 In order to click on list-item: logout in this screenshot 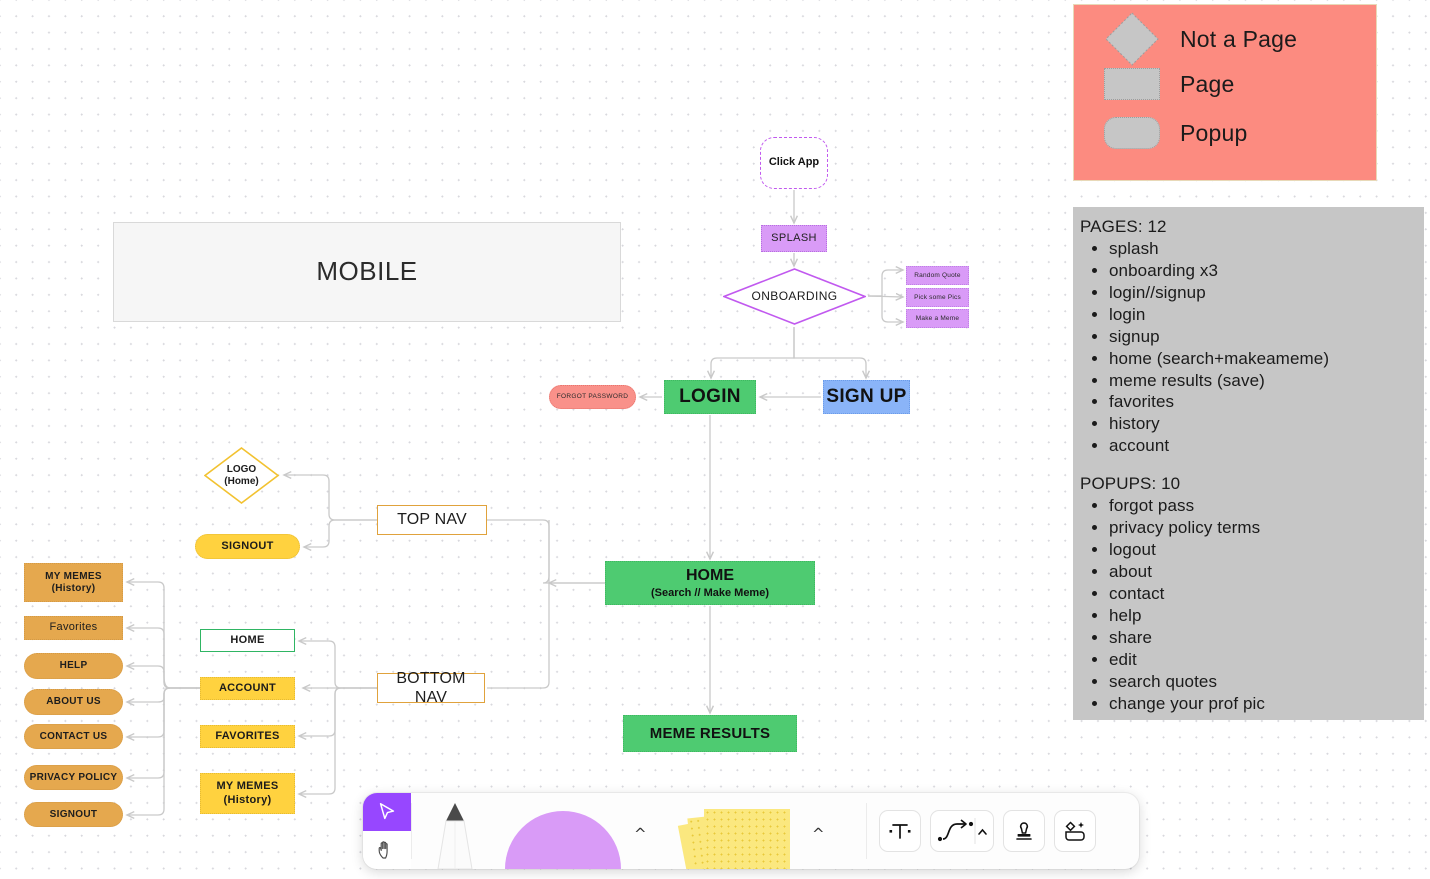, I will do `click(1266, 550)`.